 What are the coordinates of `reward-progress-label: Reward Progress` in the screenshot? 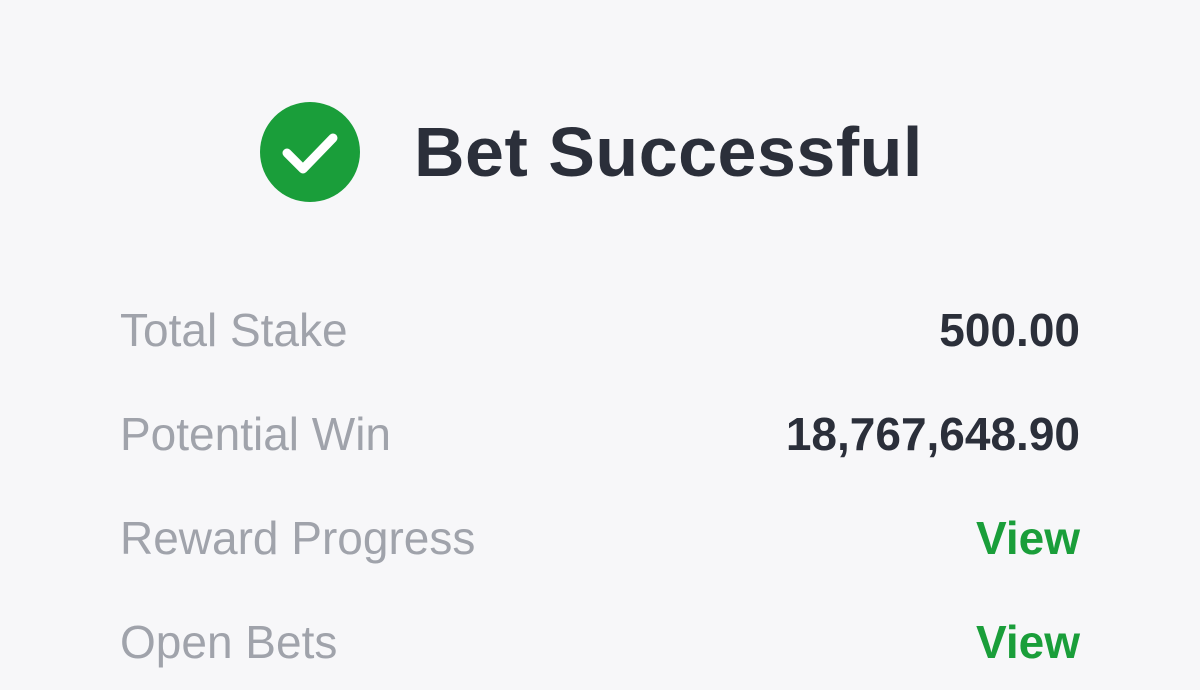 It's located at (298, 538).